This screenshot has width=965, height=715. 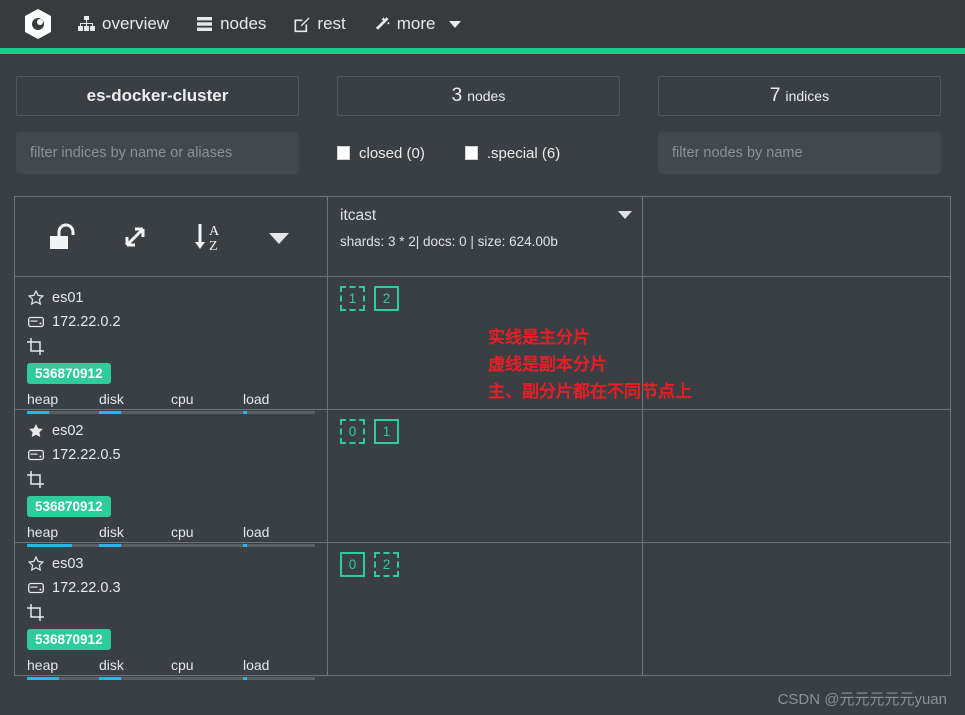 I want to click on index-name: itcast, so click(x=485, y=216).